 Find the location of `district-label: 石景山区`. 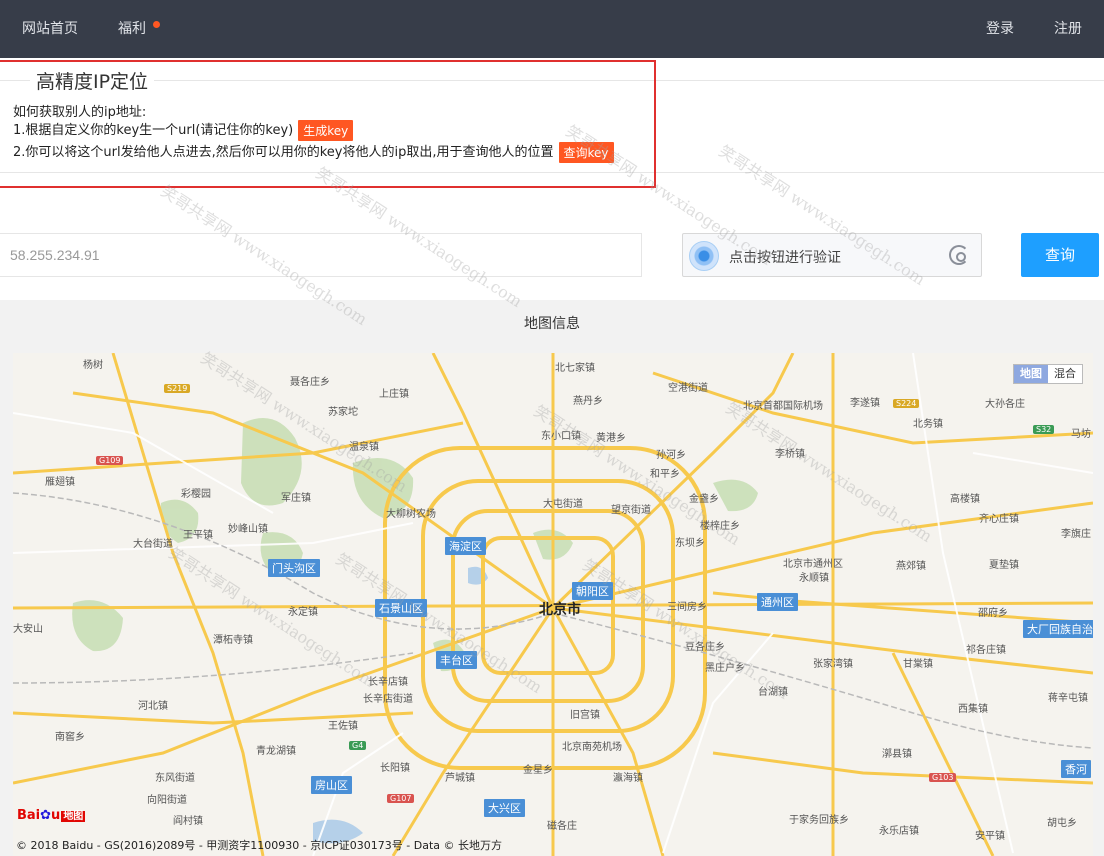

district-label: 石景山区 is located at coordinates (401, 608).